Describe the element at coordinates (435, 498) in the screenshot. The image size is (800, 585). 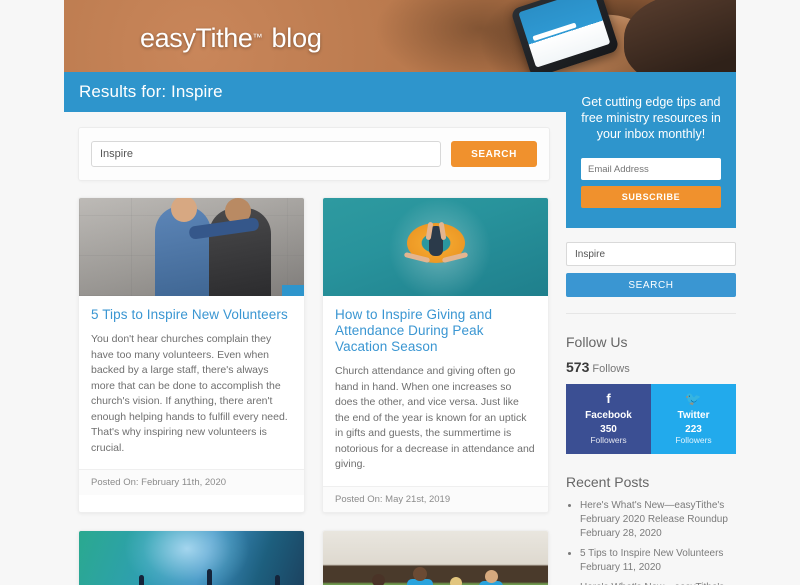
I see `post-date: Posted On: May 21st, 2019` at that location.